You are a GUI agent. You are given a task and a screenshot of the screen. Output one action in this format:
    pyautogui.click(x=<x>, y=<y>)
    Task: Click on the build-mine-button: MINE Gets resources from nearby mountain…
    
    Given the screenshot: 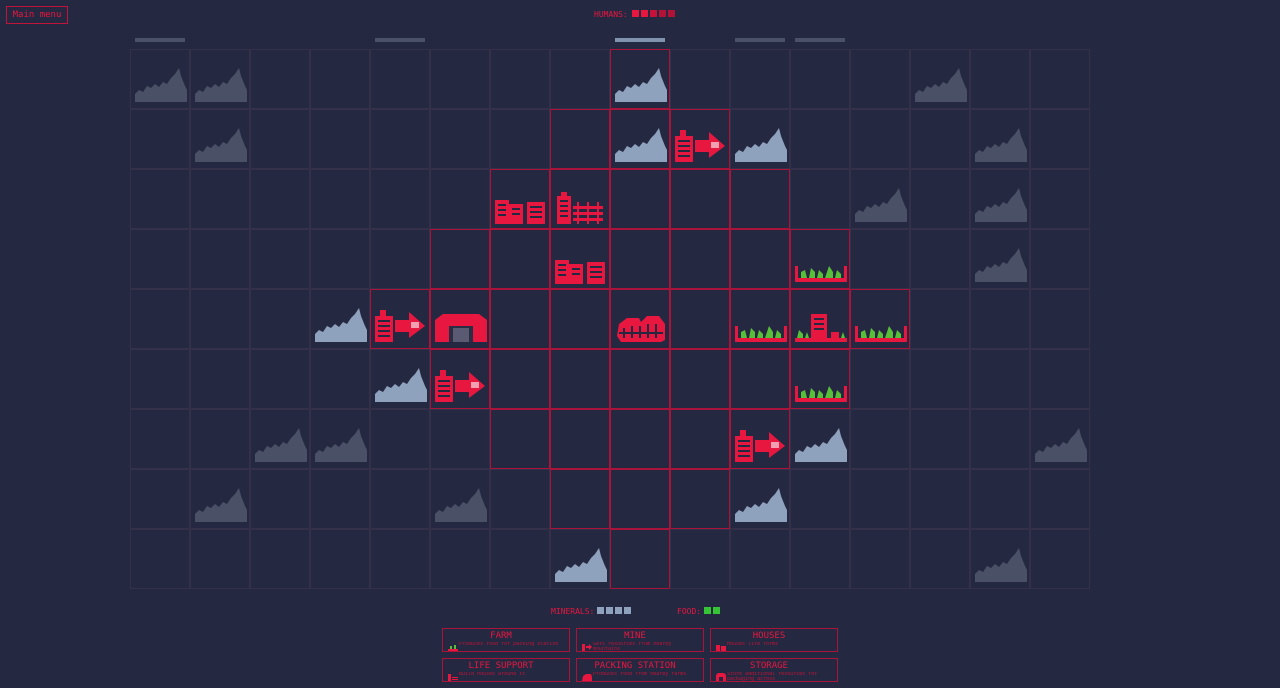 What is the action you would take?
    pyautogui.click(x=640, y=640)
    